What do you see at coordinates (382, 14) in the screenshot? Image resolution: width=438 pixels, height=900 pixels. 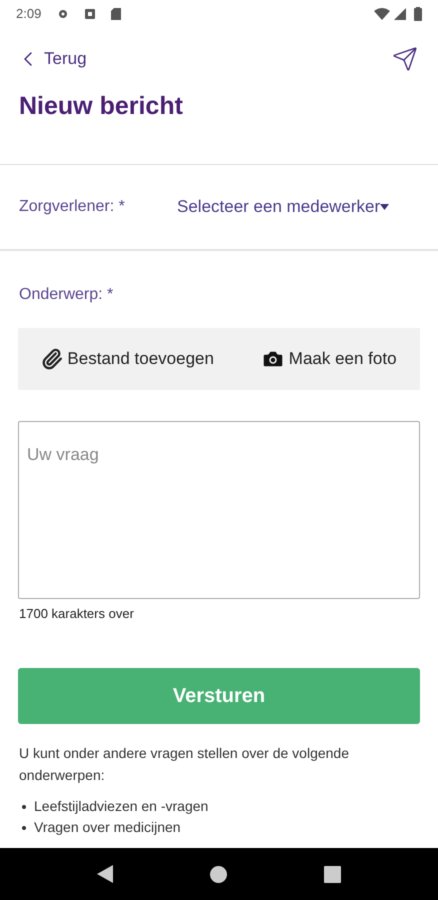 I see `wifi-icon` at bounding box center [382, 14].